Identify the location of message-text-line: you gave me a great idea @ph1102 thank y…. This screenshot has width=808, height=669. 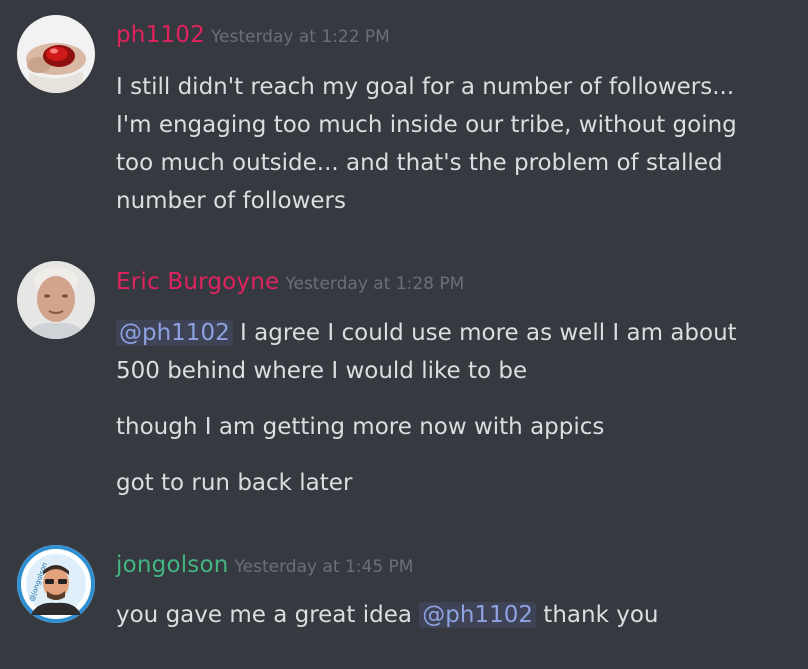
(387, 615).